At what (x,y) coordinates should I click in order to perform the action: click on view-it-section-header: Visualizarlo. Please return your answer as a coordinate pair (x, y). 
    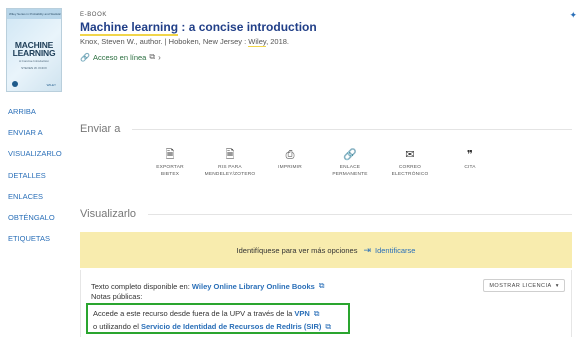
    Looking at the image, I should click on (326, 214).